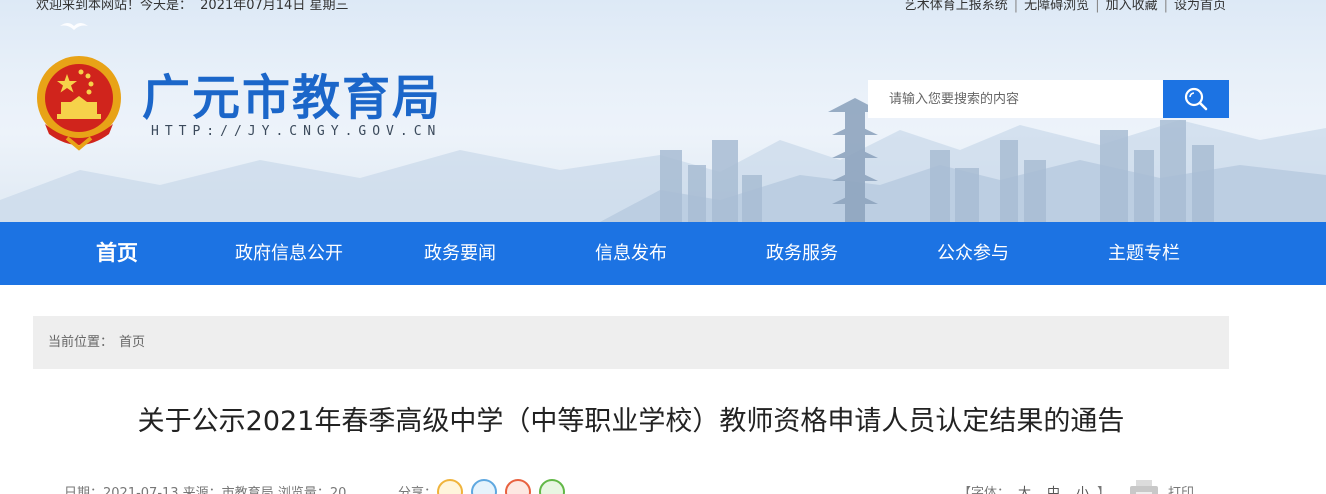 This screenshot has width=1326, height=494. I want to click on article-title: 关于公示2021年春季高级中学（中等职业学校）教师资格申请人员认定结果的通告, so click(631, 421).